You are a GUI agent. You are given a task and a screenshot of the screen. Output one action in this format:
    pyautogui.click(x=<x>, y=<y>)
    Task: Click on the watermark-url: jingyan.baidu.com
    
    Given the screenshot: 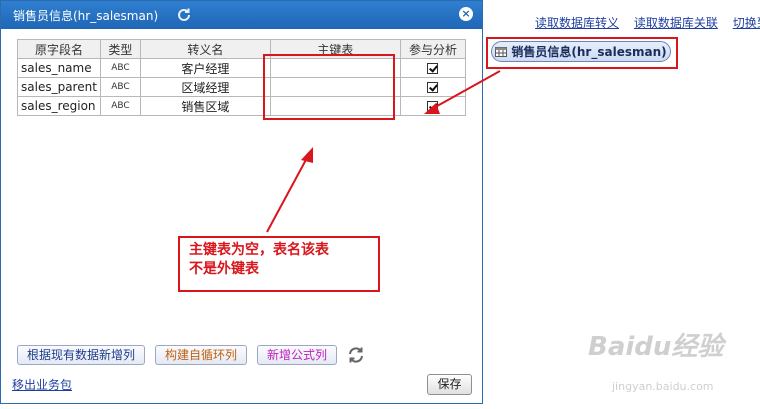 What is the action you would take?
    pyautogui.click(x=663, y=386)
    